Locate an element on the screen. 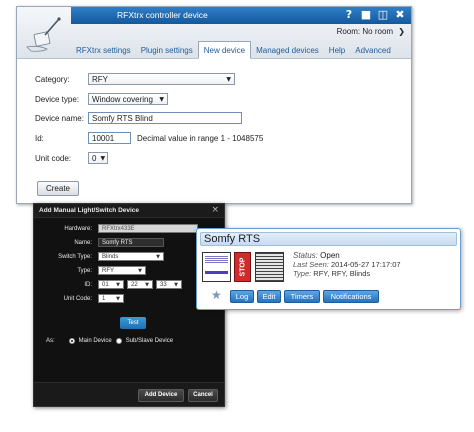  dialog-footer: Add Device Cancel is located at coordinates (129, 394).